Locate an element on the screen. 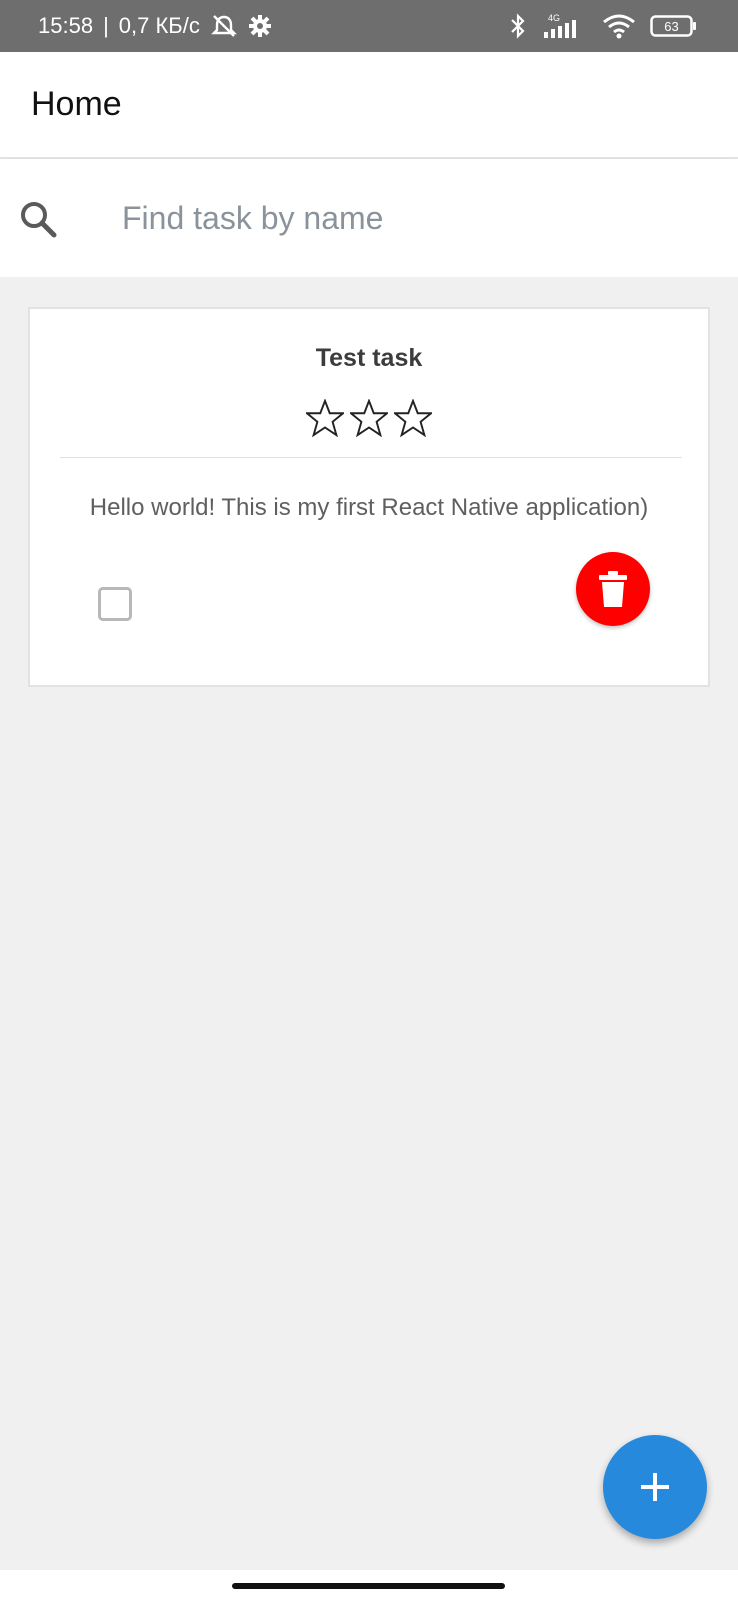  search-icon is located at coordinates (38, 219).